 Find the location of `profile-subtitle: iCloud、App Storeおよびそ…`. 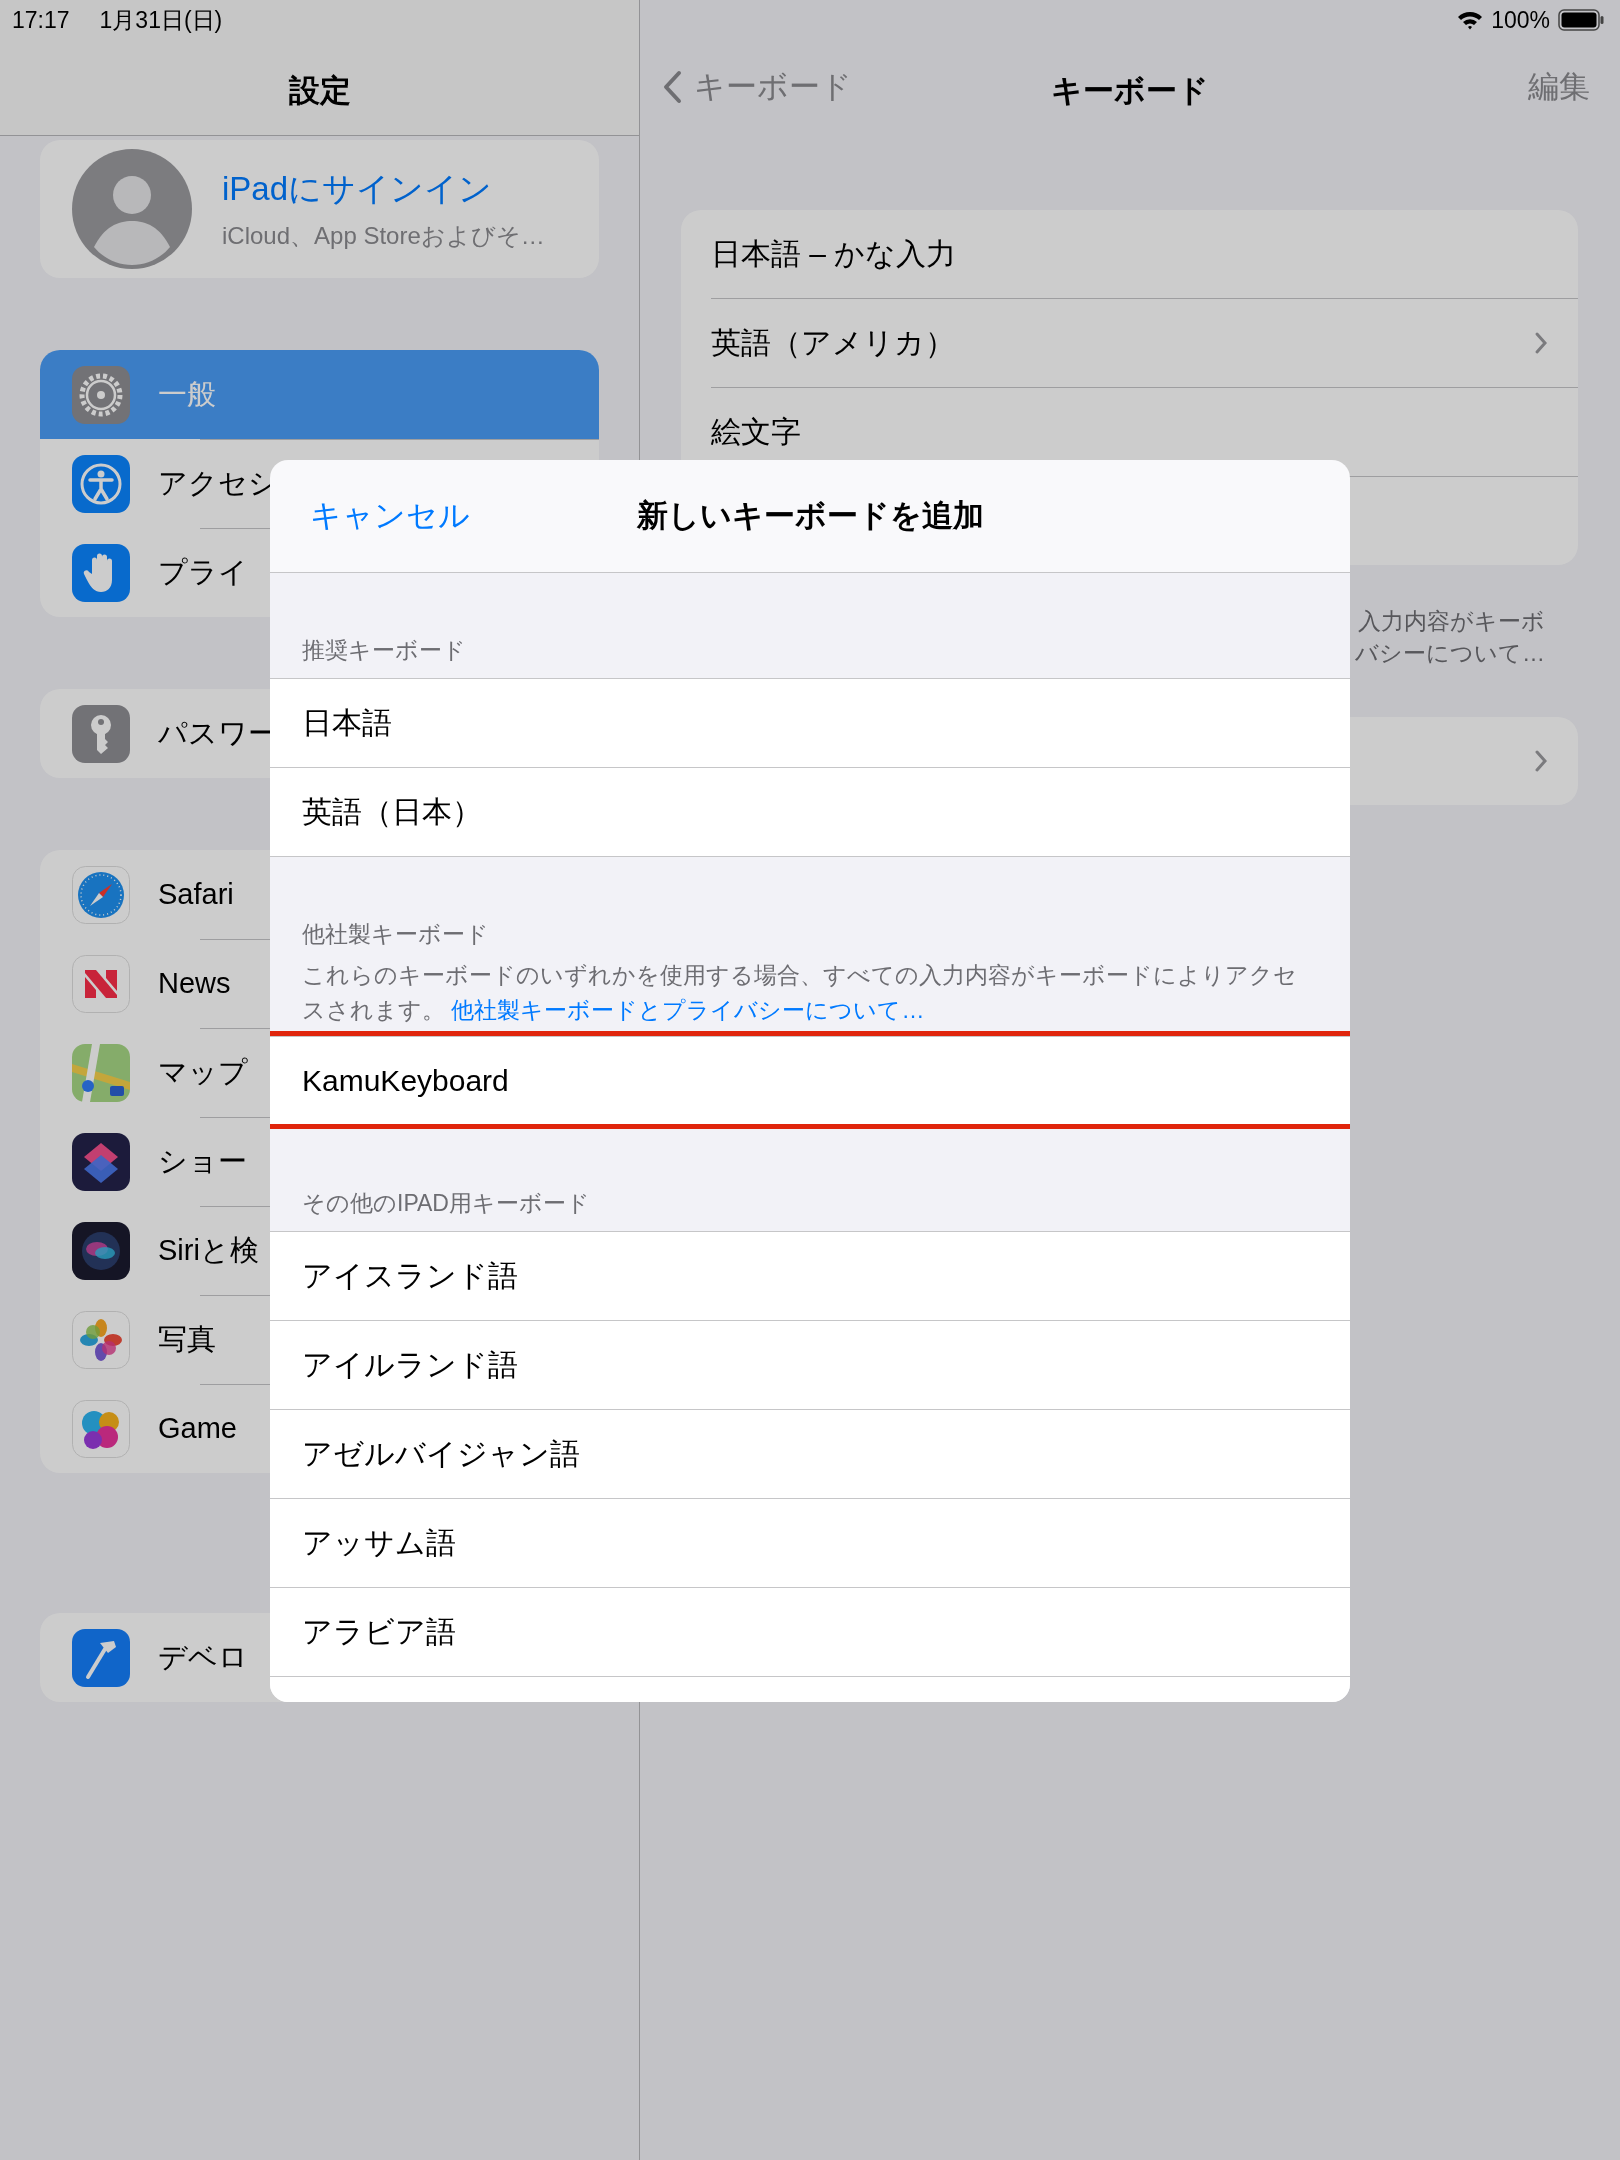

profile-subtitle: iCloud、App Storeおよびそ… is located at coordinates (383, 235).